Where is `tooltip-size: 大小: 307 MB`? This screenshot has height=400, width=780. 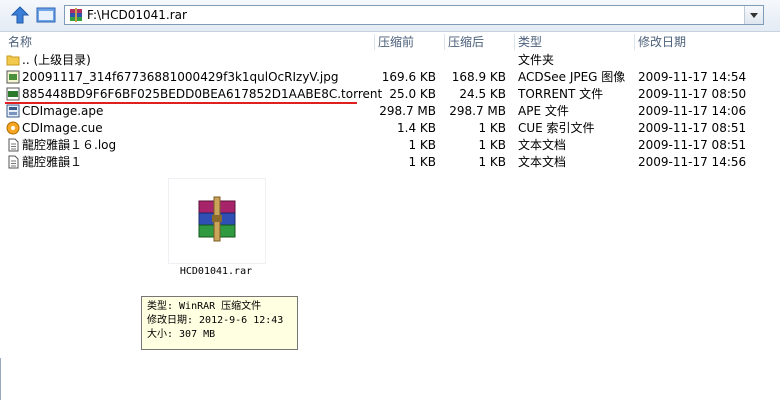 tooltip-size: 大小: 307 MB is located at coordinates (181, 334).